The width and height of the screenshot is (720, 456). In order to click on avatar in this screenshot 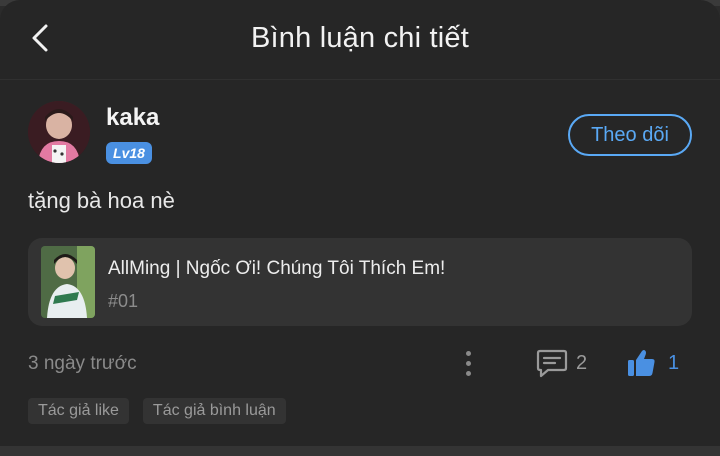, I will do `click(59, 132)`.